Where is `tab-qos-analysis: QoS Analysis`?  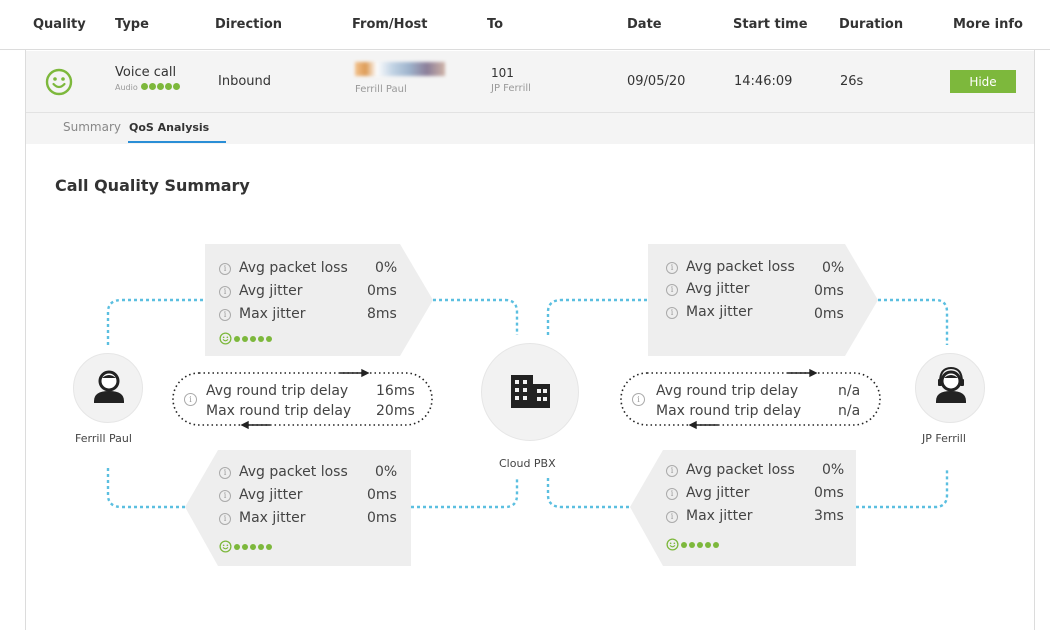
tab-qos-analysis: QoS Analysis is located at coordinates (169, 127).